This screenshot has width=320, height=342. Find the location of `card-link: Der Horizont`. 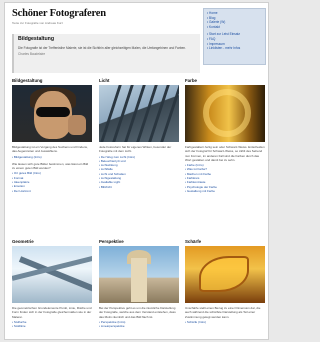

card-link: Der Horizont is located at coordinates (52, 191).